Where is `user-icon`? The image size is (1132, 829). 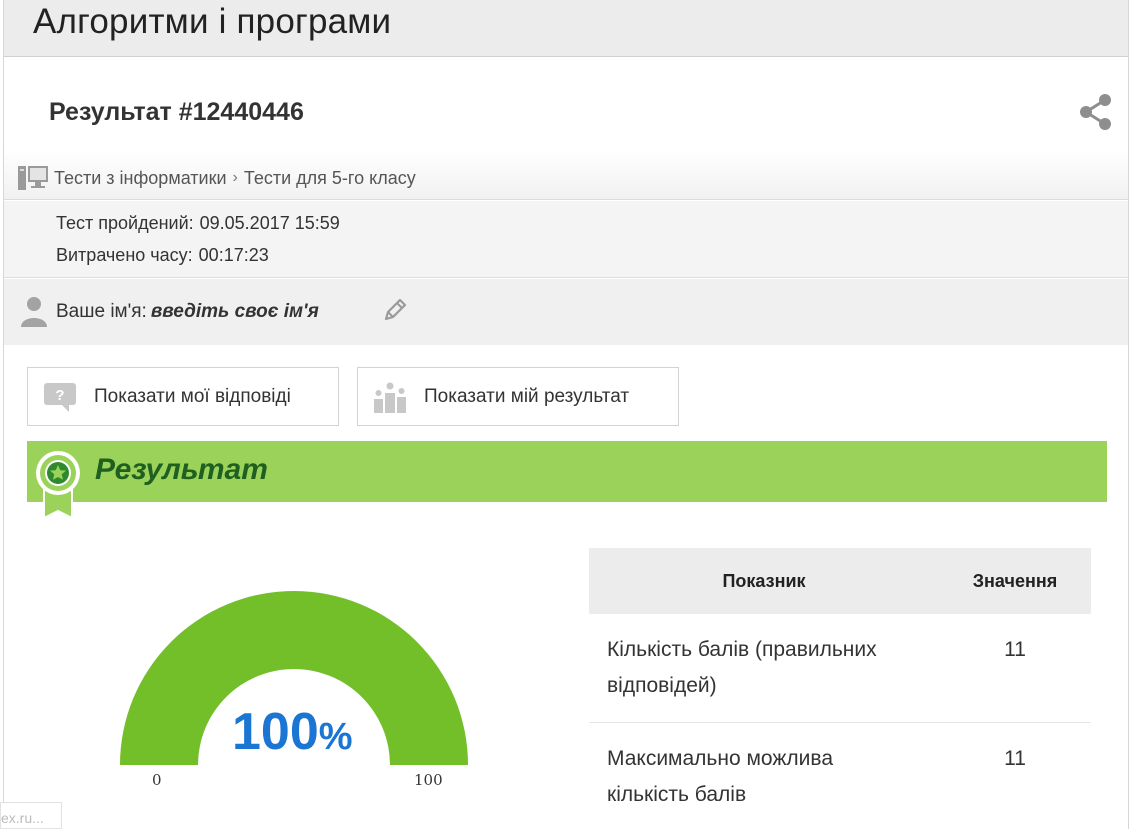 user-icon is located at coordinates (34, 312).